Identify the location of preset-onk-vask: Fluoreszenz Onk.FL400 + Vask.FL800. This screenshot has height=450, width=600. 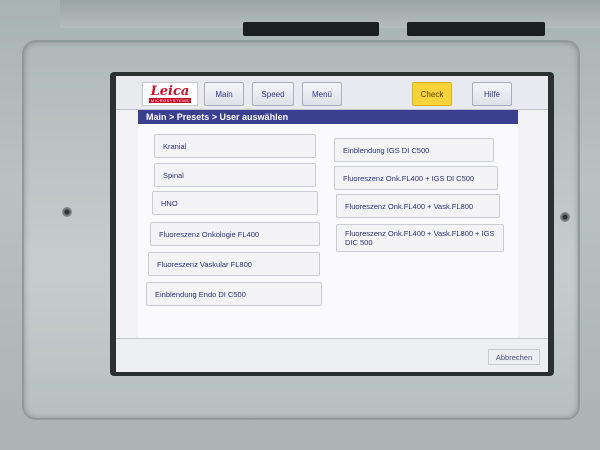
(418, 206).